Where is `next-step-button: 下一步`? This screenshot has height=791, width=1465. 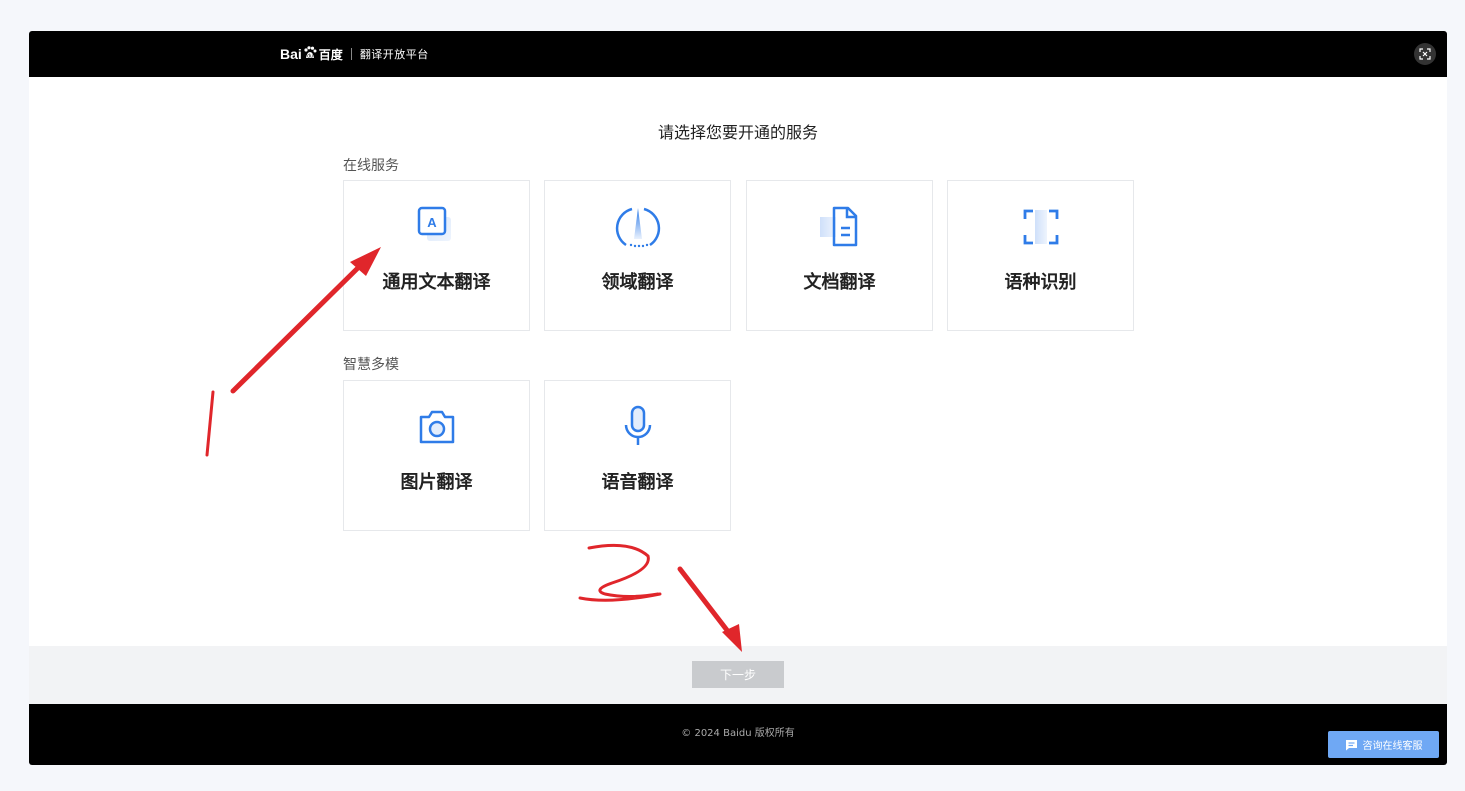 next-step-button: 下一步 is located at coordinates (738, 674).